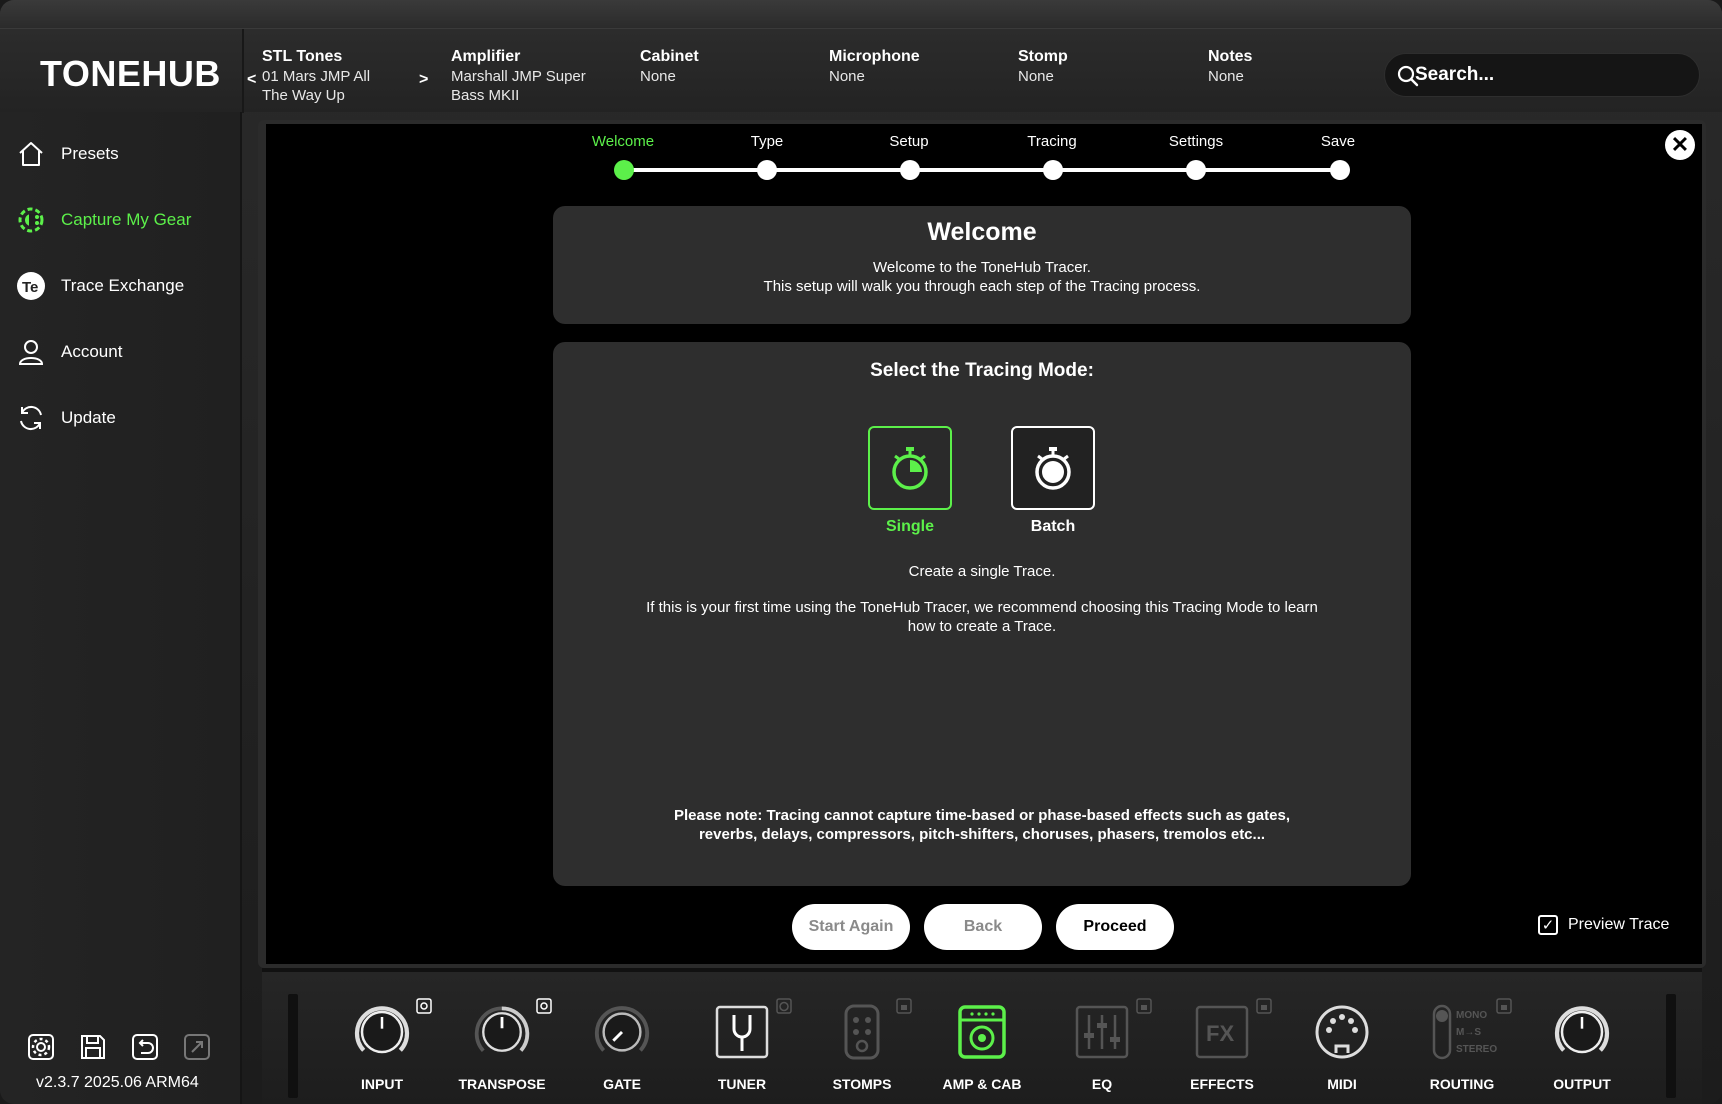  I want to click on sidebar-item-update: Update, so click(126, 418).